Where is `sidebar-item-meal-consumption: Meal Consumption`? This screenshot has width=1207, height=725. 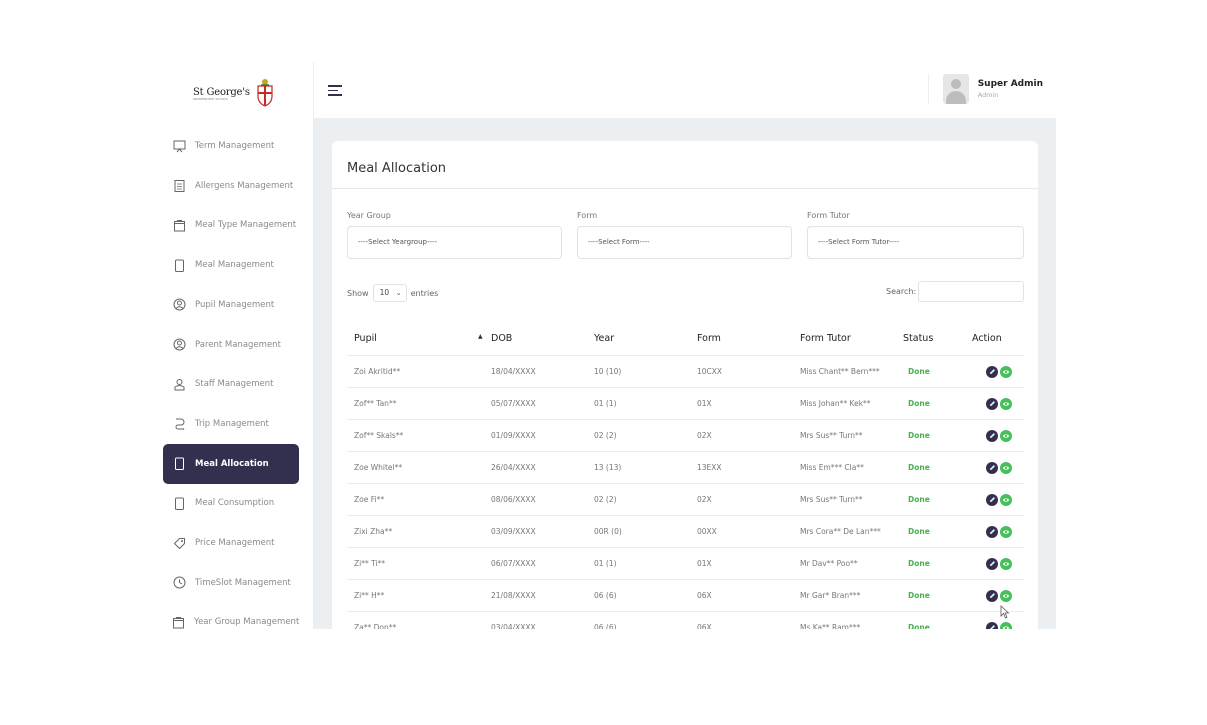
sidebar-item-meal-consumption: Meal Consumption is located at coordinates (231, 503).